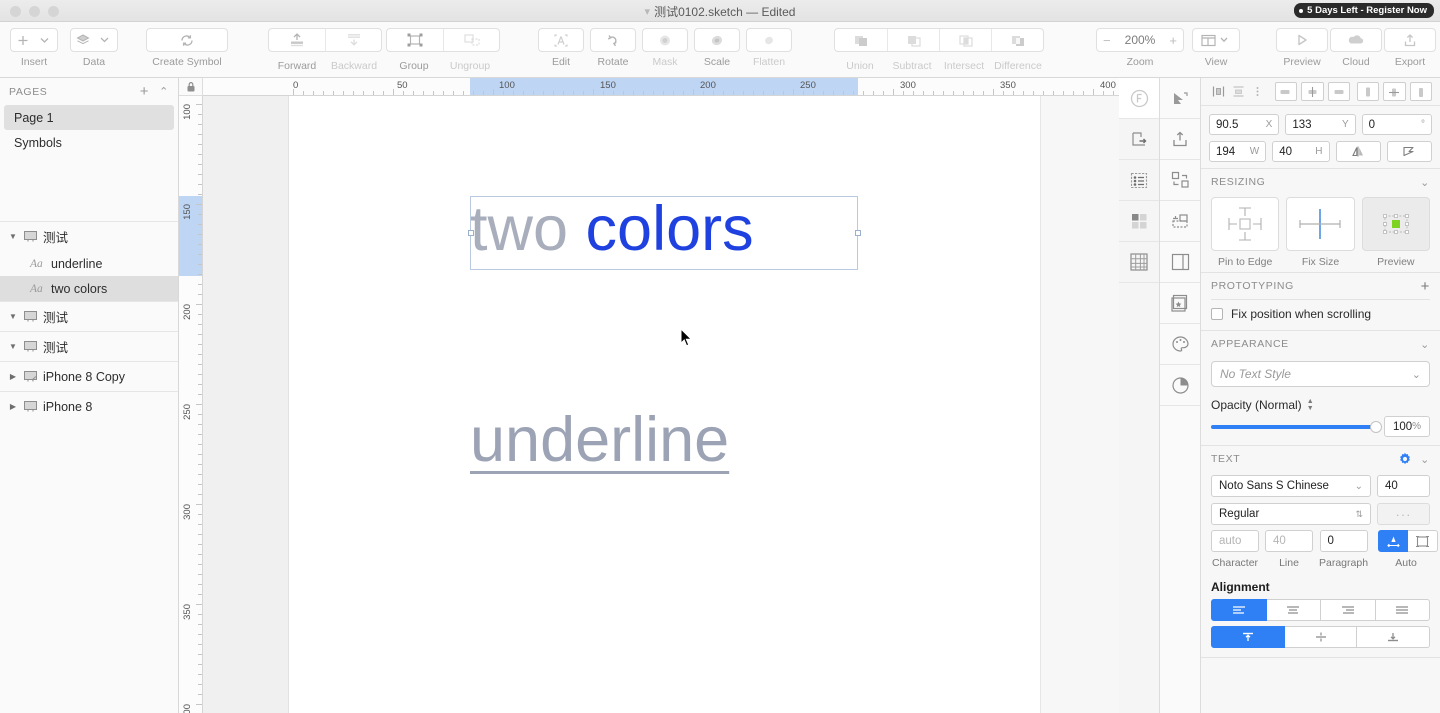  I want to click on plus-chevron-icon, so click(34, 40).